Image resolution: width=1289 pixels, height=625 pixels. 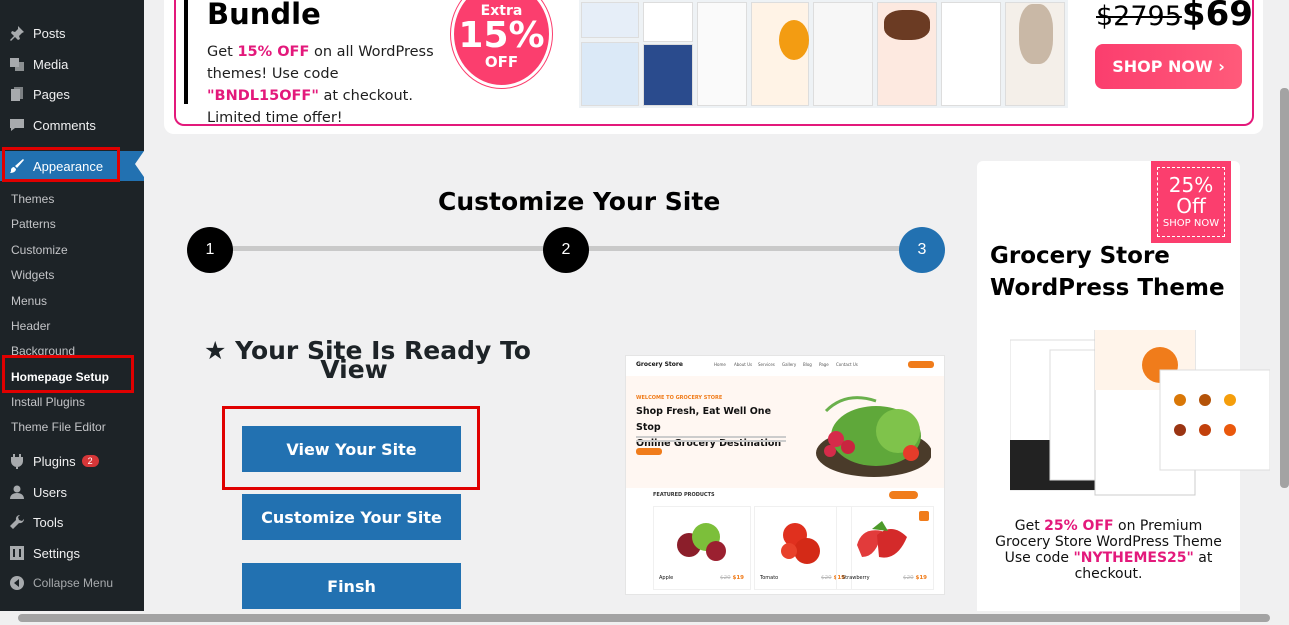 I want to click on highlight-homepage-setup, so click(x=68, y=374).